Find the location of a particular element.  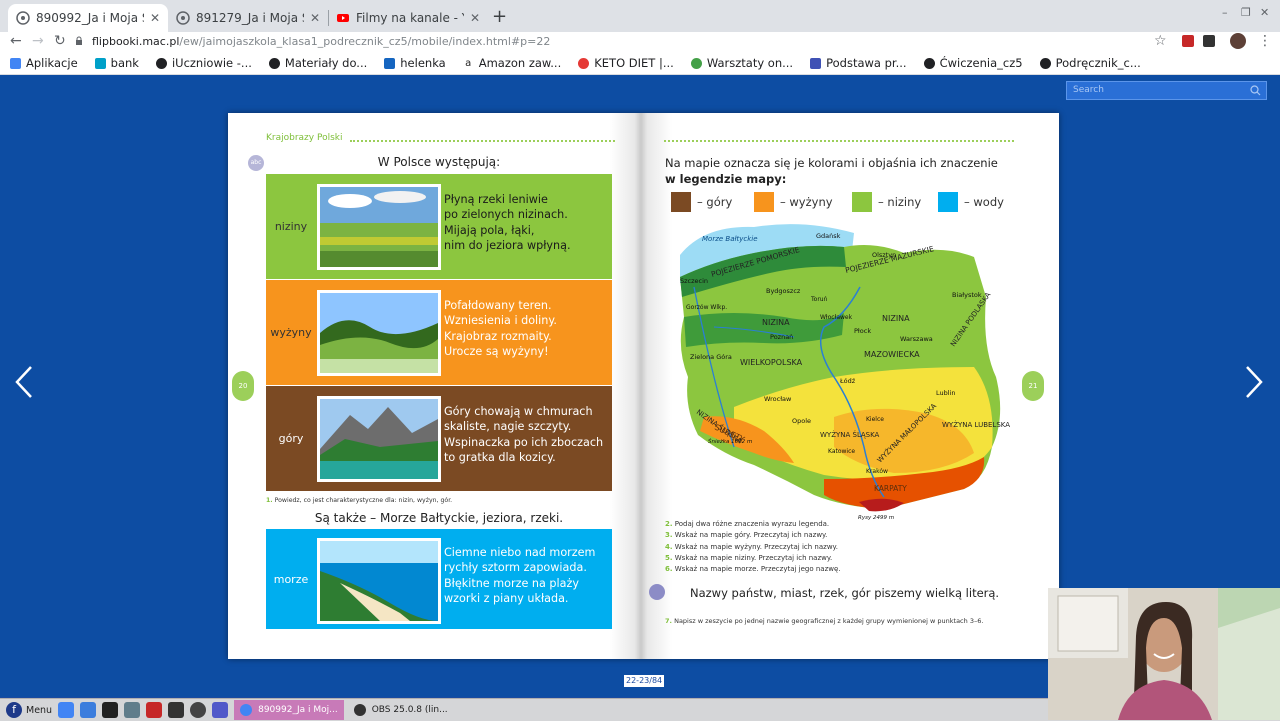

map-label: WIELKOPOLSKA is located at coordinates (771, 362).